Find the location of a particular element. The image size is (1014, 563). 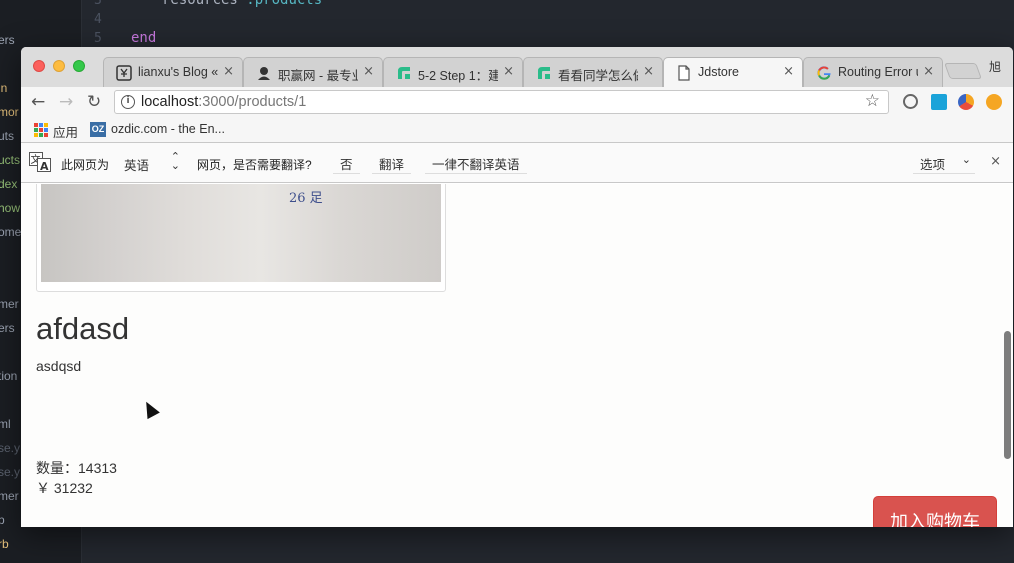

line-number: 3 is located at coordinates (98, 4).